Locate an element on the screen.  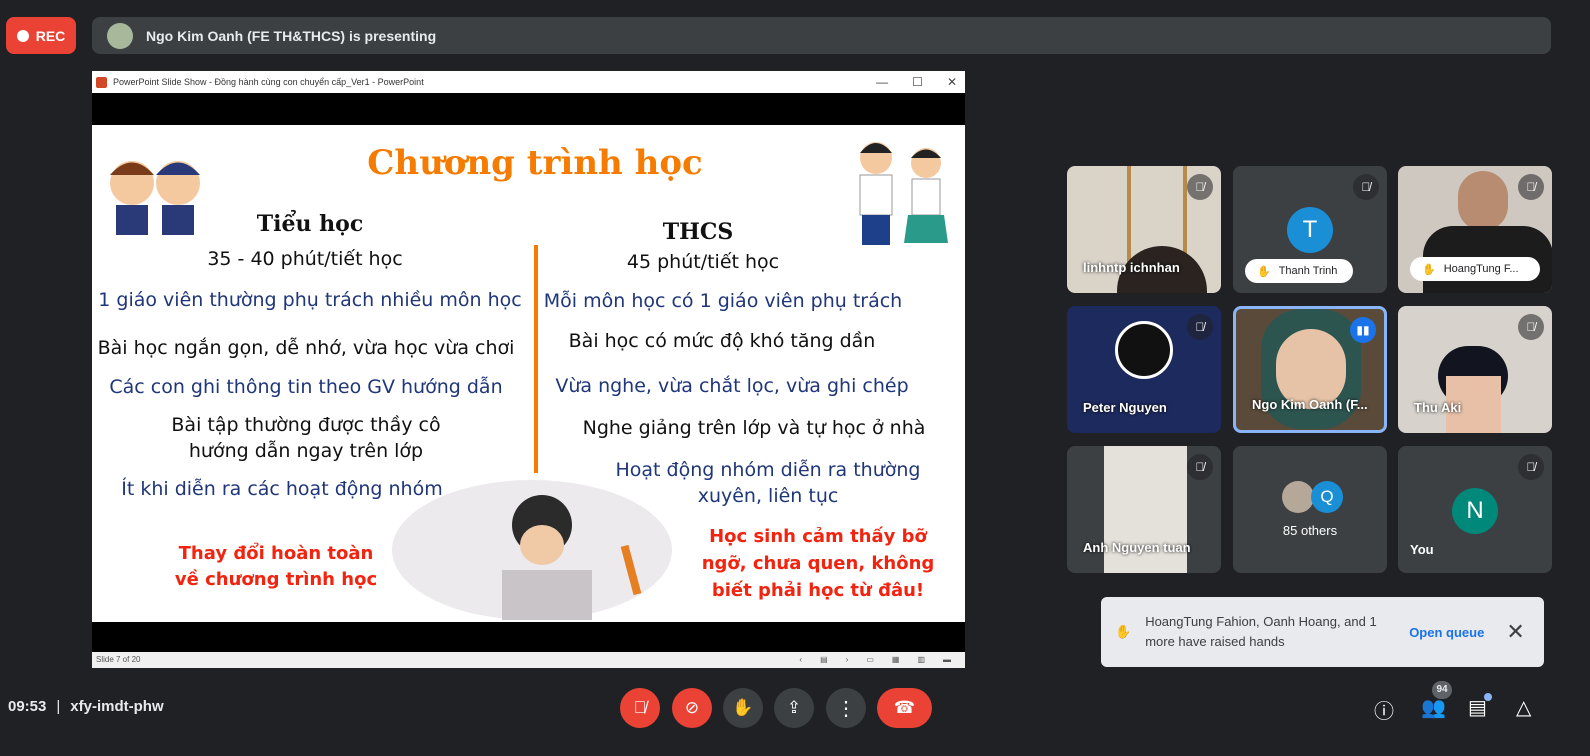
participant-name: linhntp ichnhan is located at coordinates (1131, 267).